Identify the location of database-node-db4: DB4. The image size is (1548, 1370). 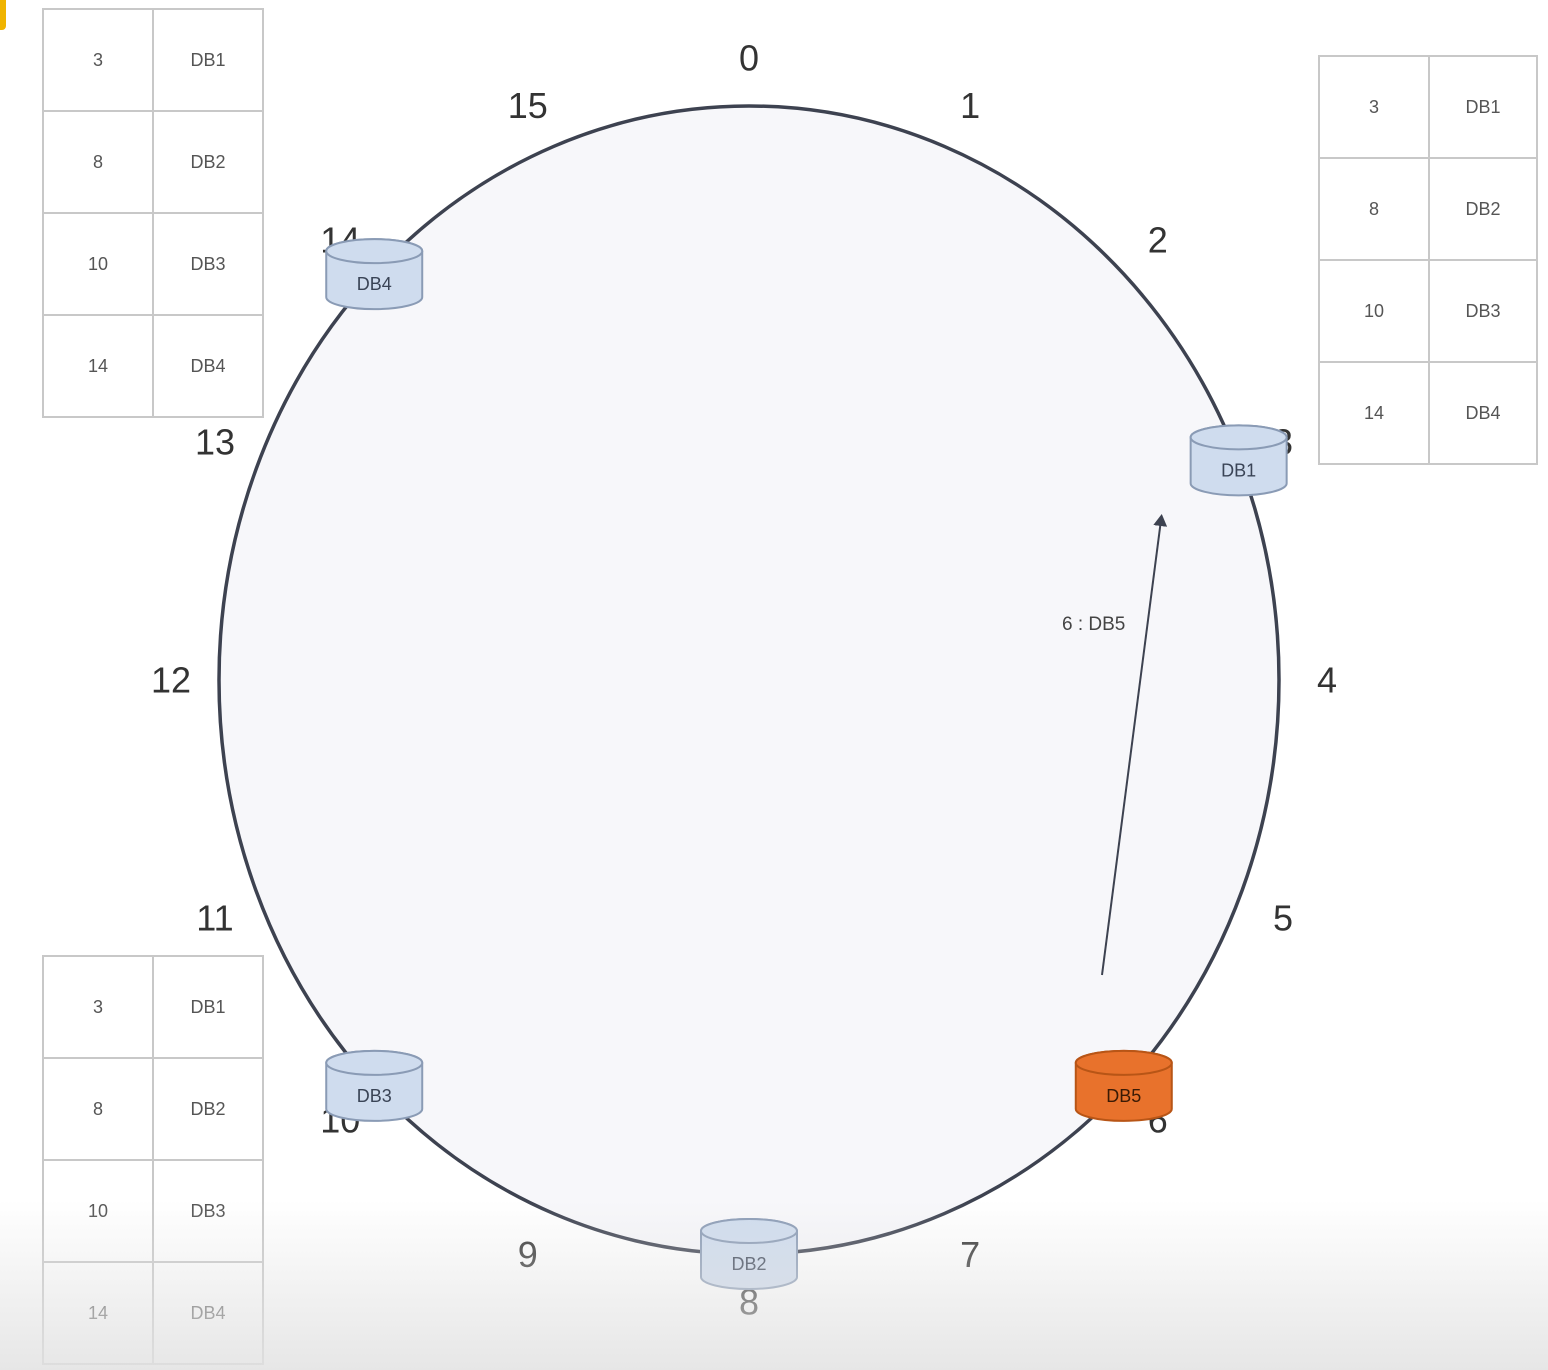
(374, 274).